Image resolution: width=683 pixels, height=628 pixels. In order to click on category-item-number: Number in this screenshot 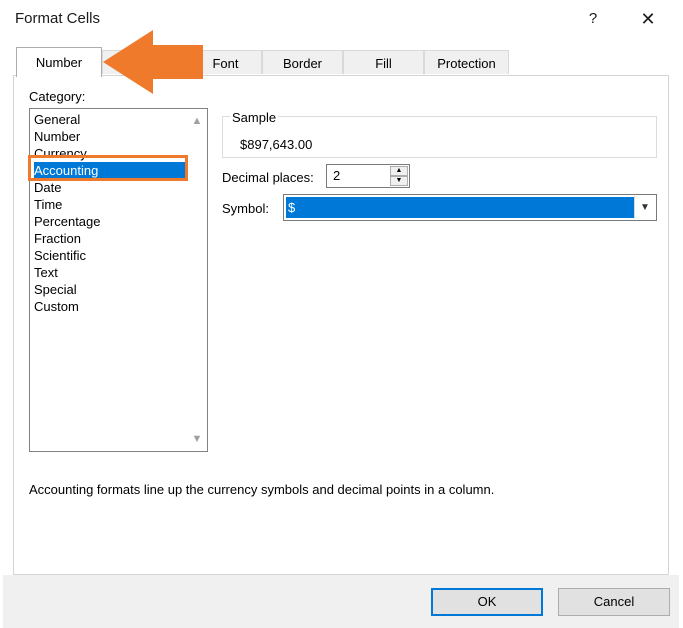, I will do `click(110, 136)`.